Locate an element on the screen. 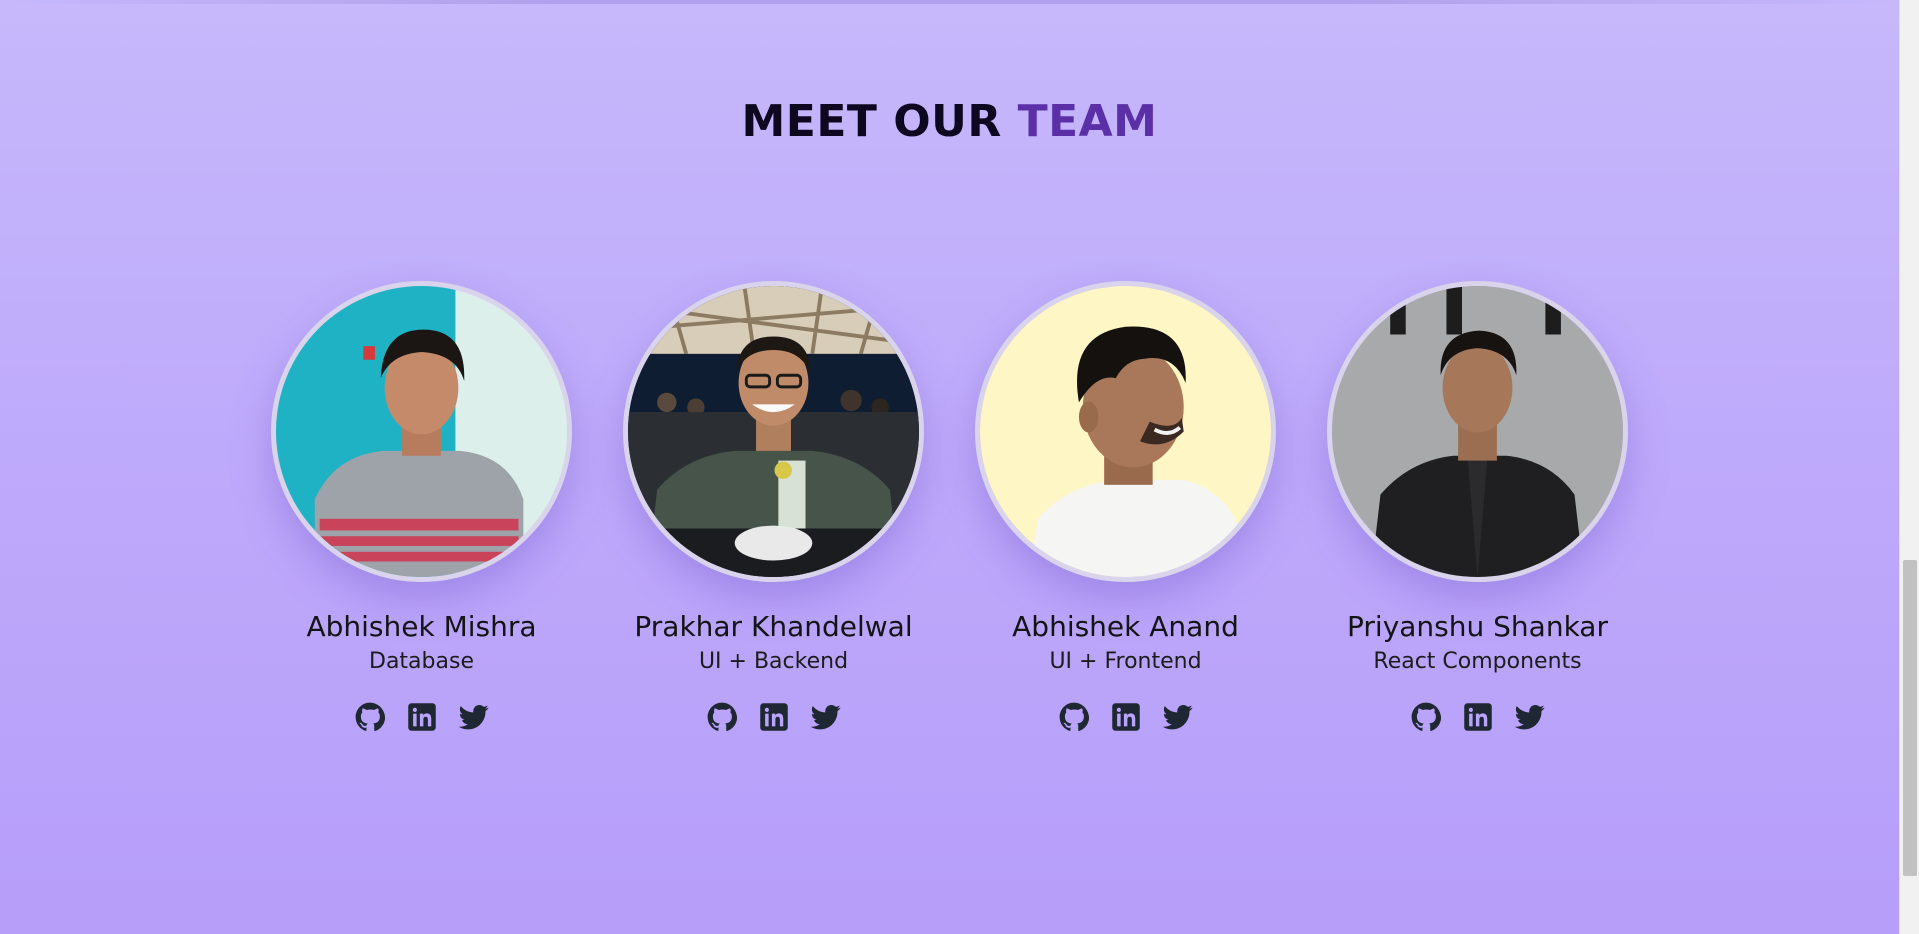 Image resolution: width=1919 pixels, height=934 pixels. member-name: Priyanshu Shankar is located at coordinates (1477, 626).